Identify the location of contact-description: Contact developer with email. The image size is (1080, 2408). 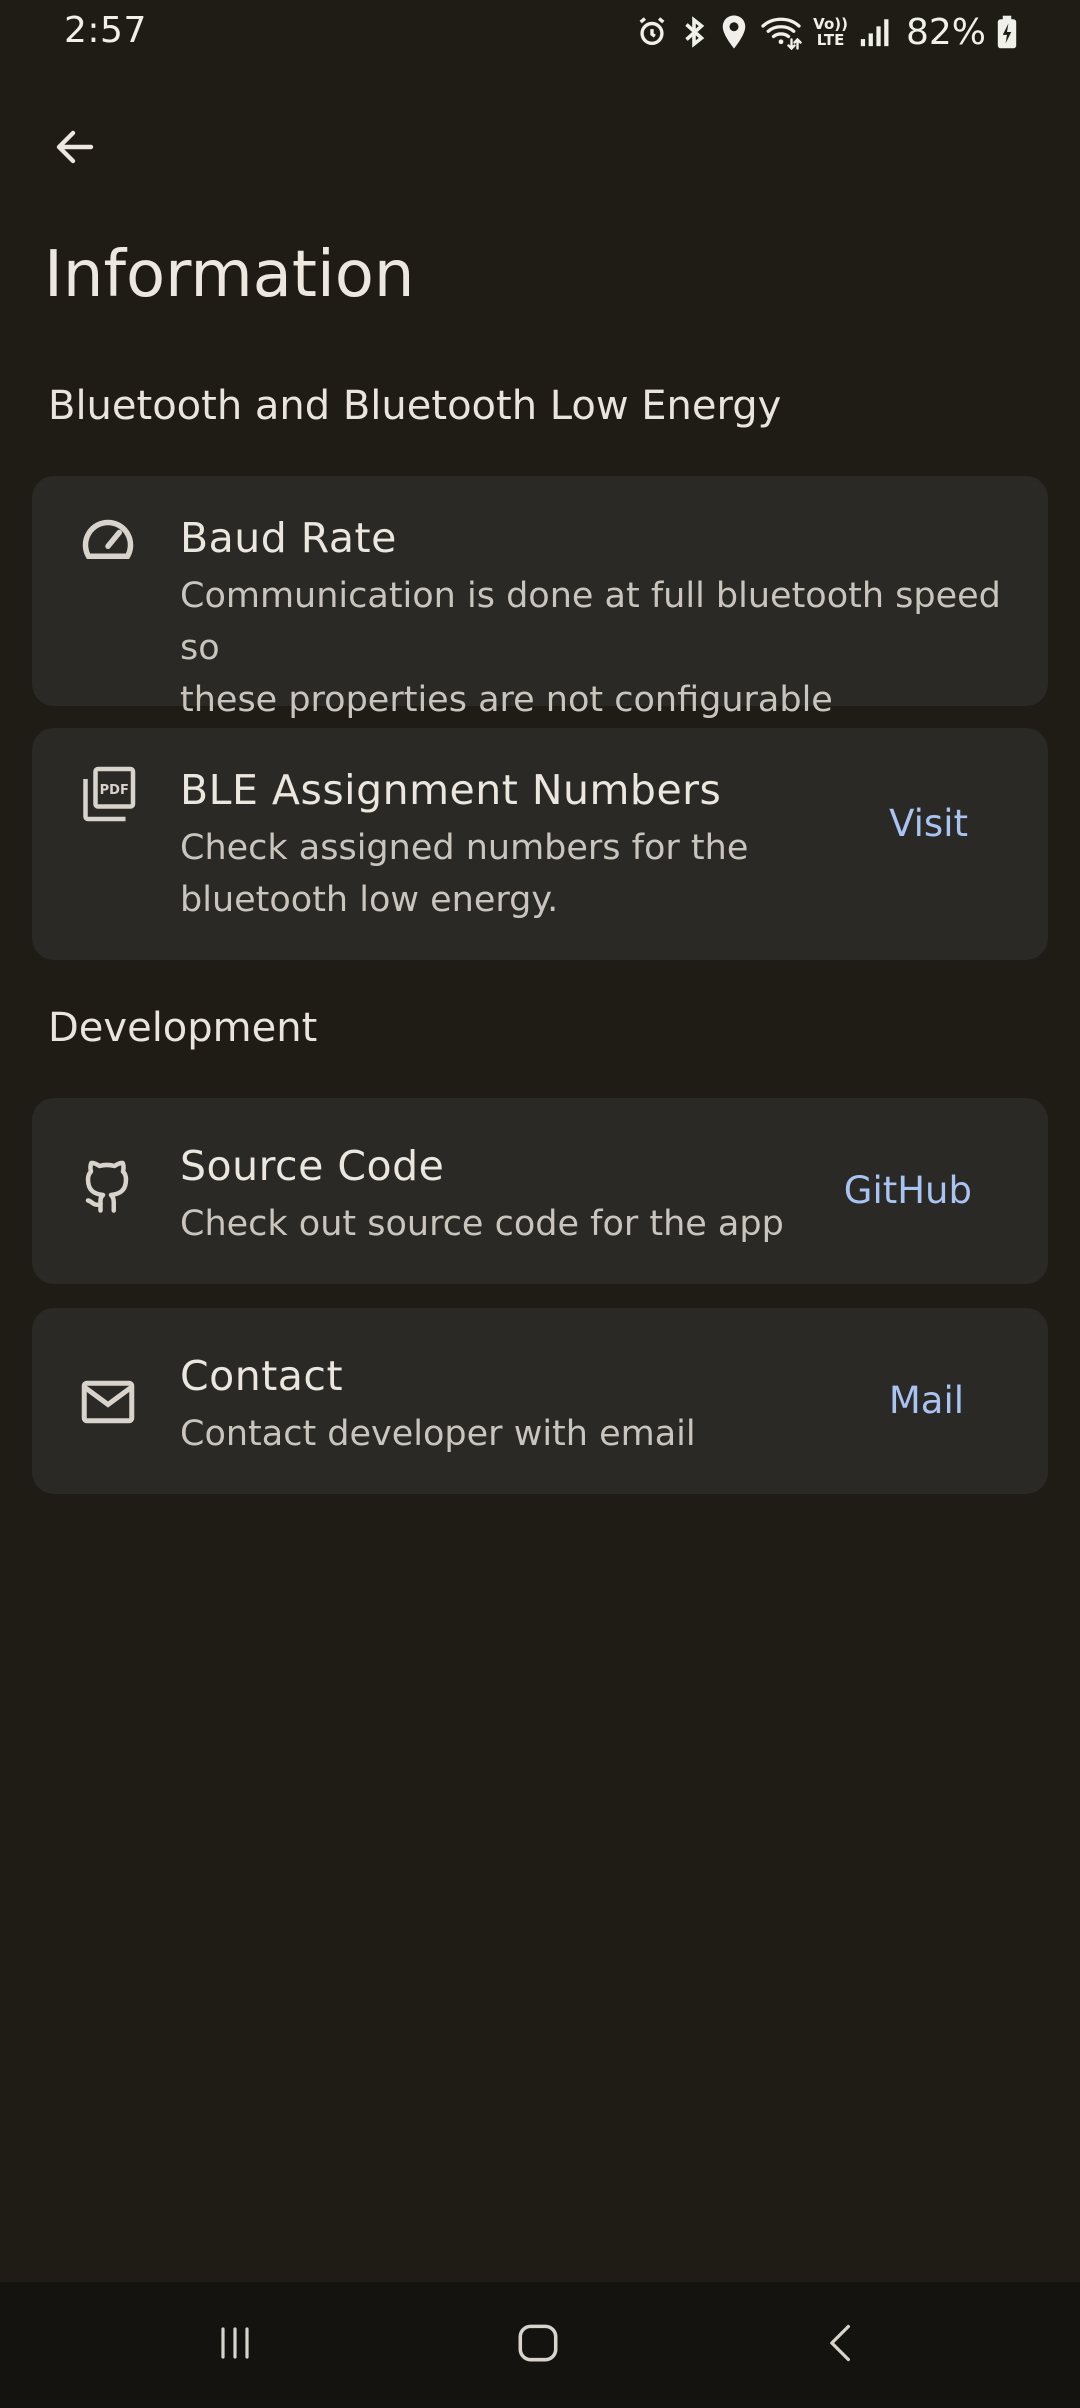
(530, 1434).